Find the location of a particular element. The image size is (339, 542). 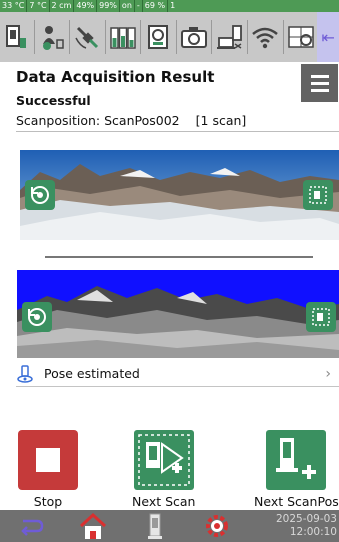

device-link-icon is located at coordinates (229, 37).